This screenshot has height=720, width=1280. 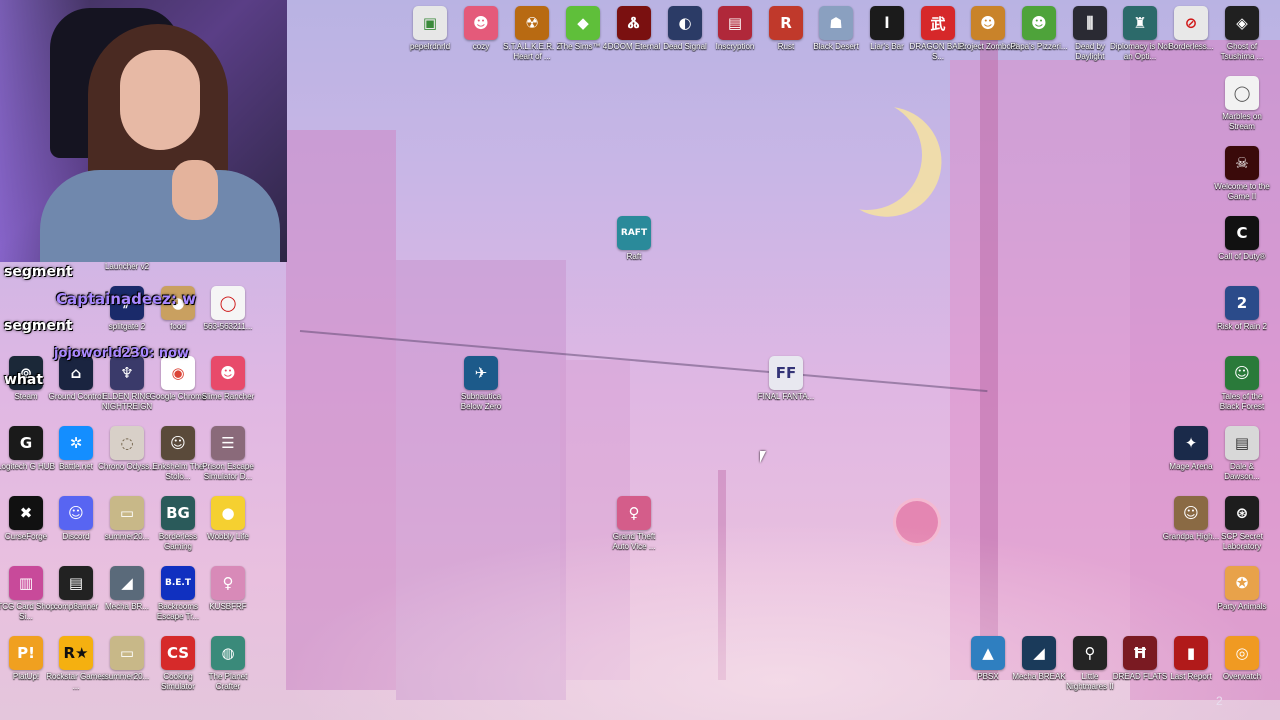 I want to click on chrono-odyss-icon: ◌, so click(x=127, y=443).